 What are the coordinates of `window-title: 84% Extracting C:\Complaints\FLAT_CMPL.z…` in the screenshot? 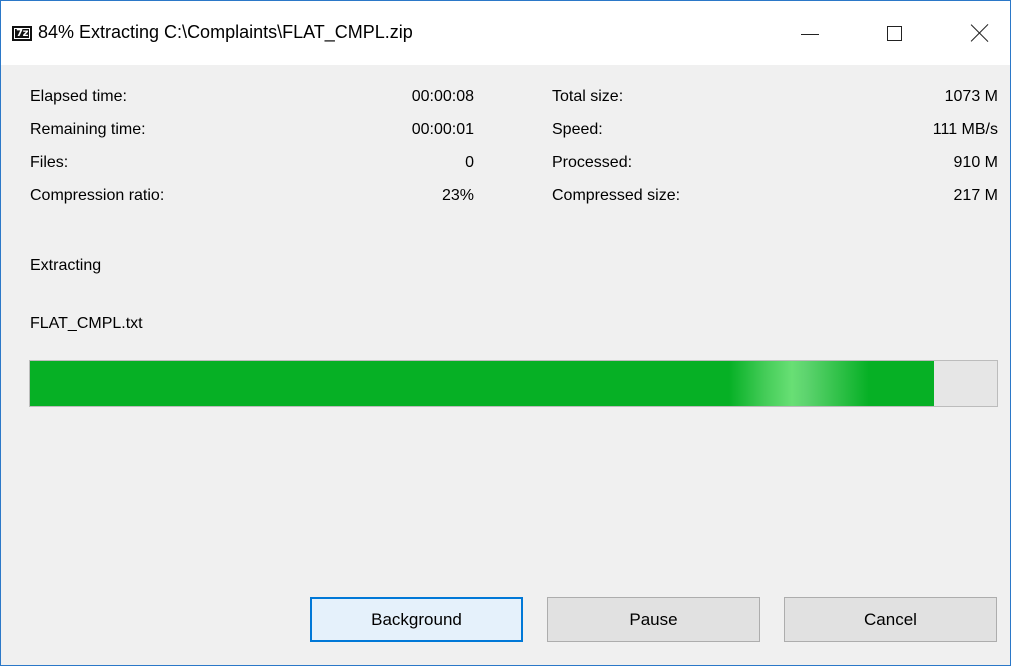 It's located at (225, 32).